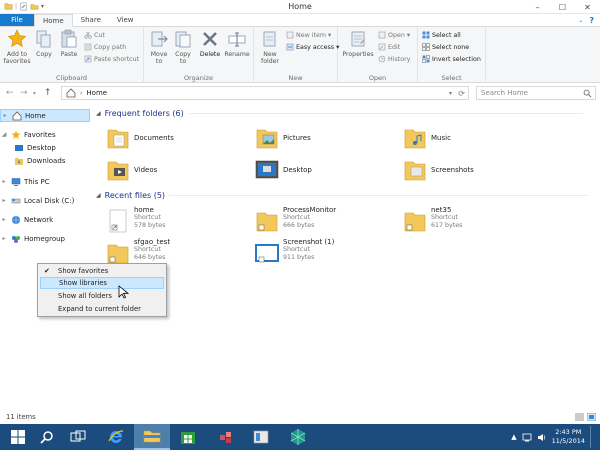 This screenshot has width=600, height=450. What do you see at coordinates (96, 93) in the screenshot?
I see `breadcrumb: Home` at bounding box center [96, 93].